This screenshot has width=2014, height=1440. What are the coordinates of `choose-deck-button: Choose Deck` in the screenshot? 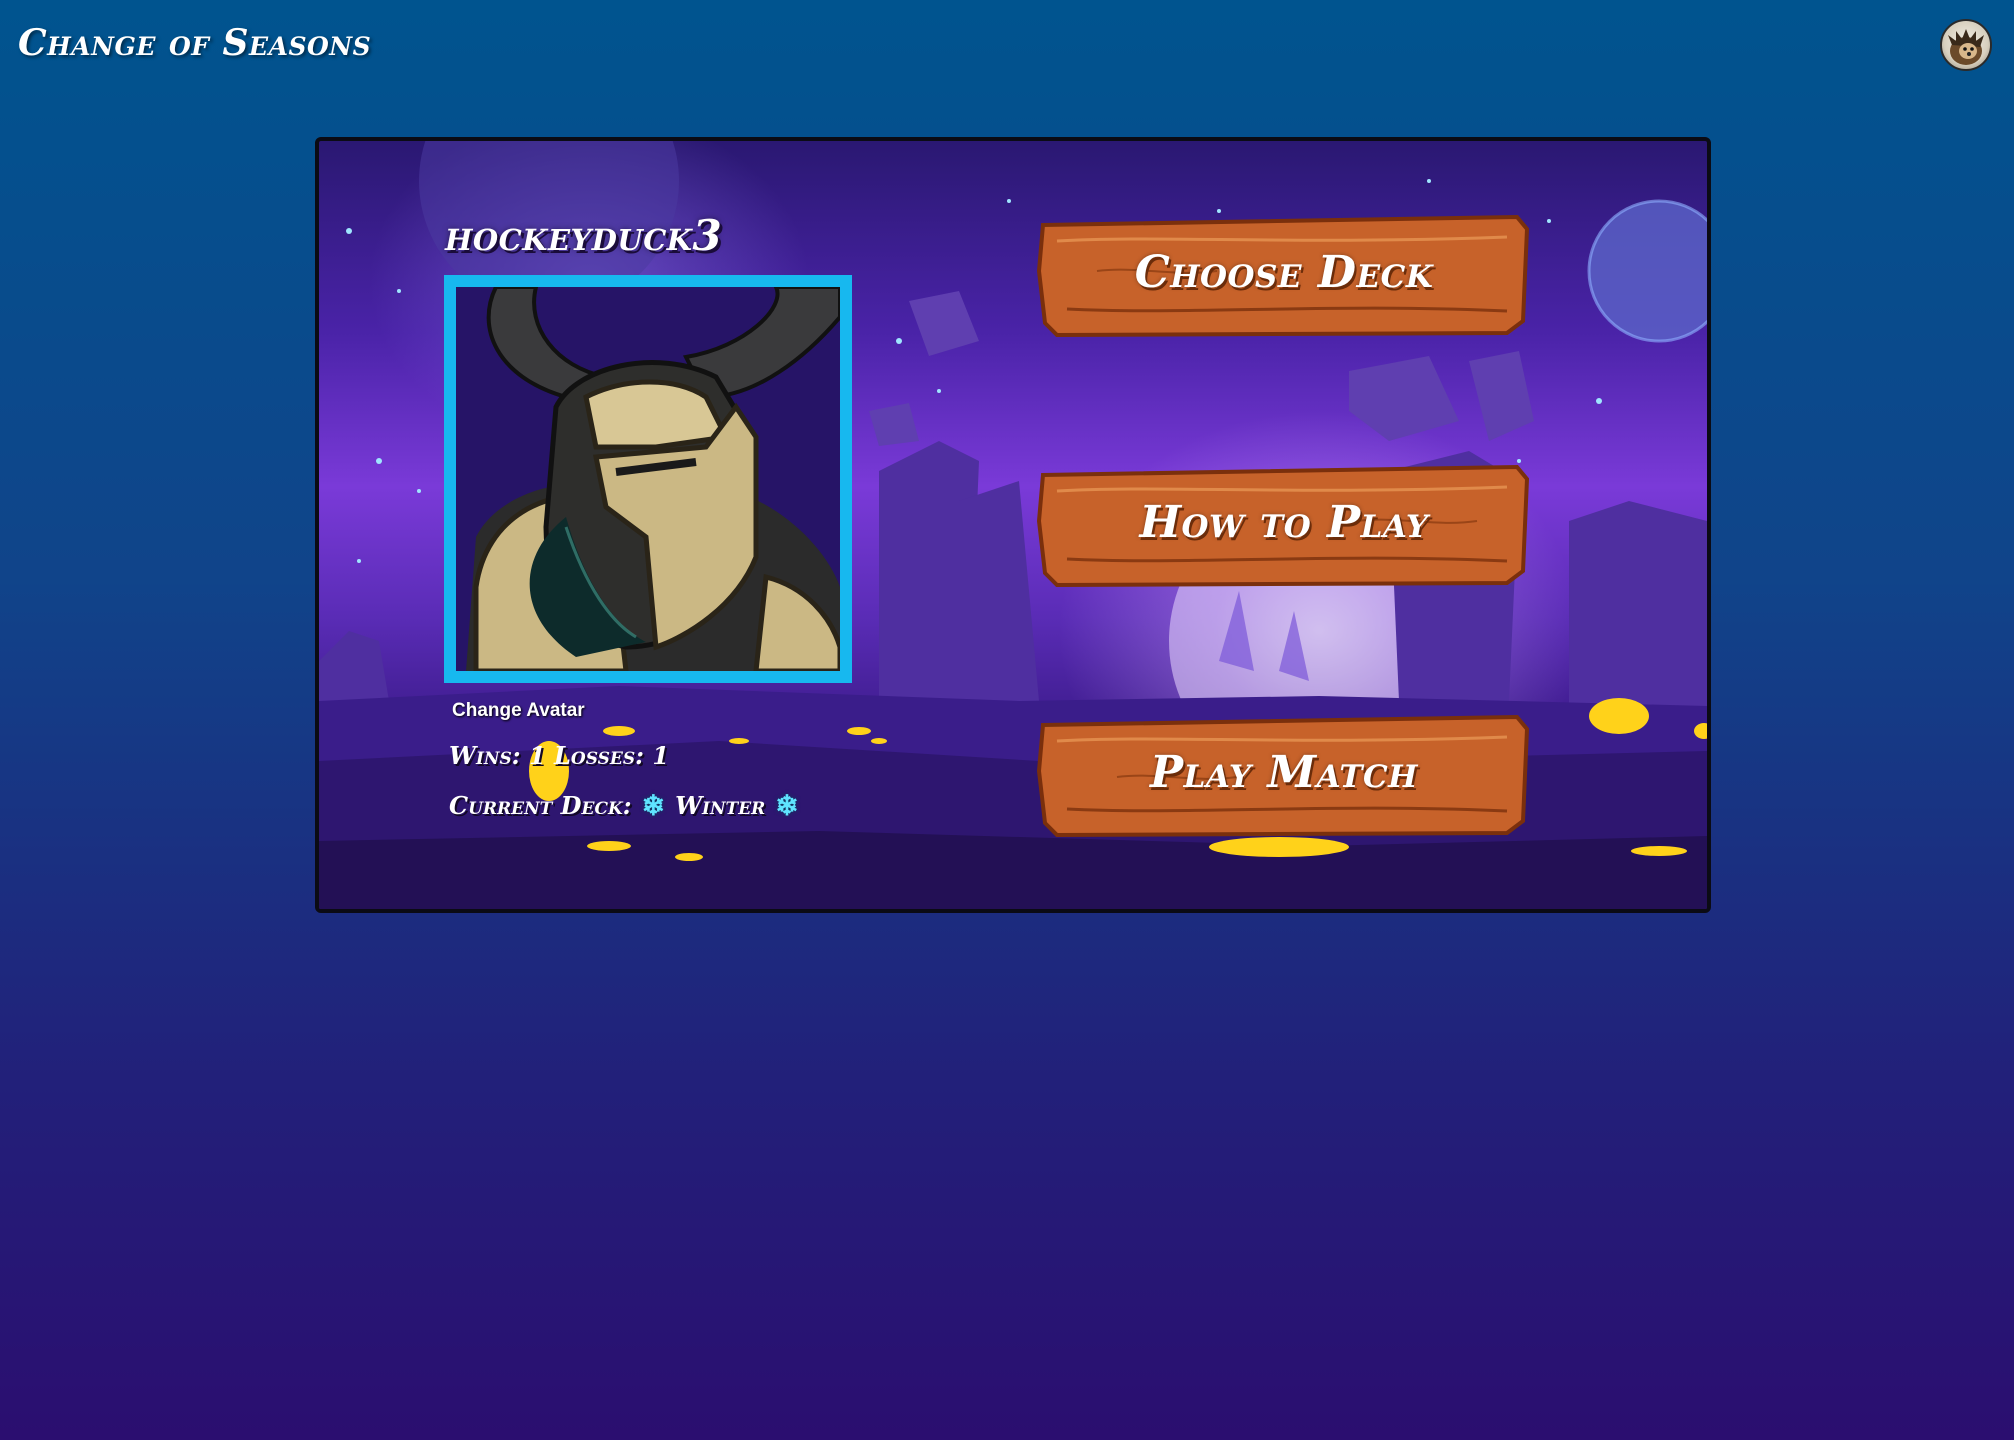 It's located at (1284, 275).